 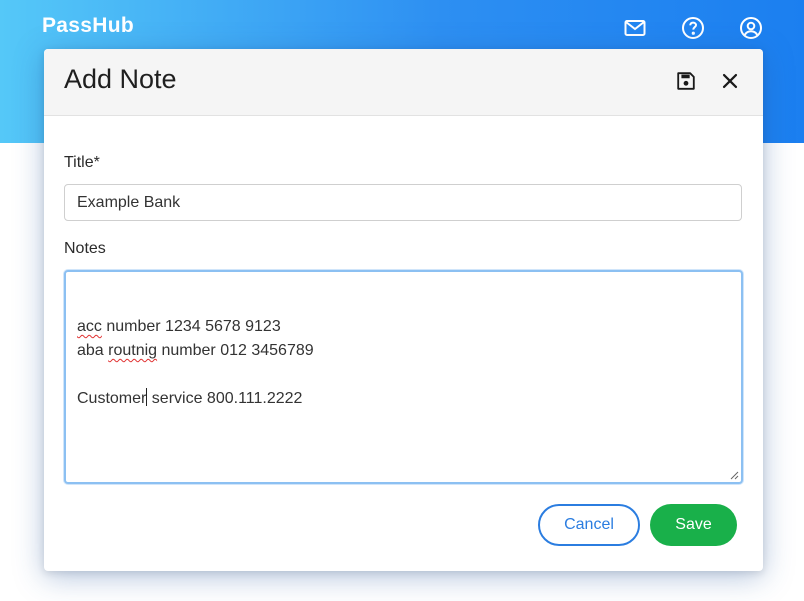 I want to click on misspelled-word: routnig, so click(x=133, y=350).